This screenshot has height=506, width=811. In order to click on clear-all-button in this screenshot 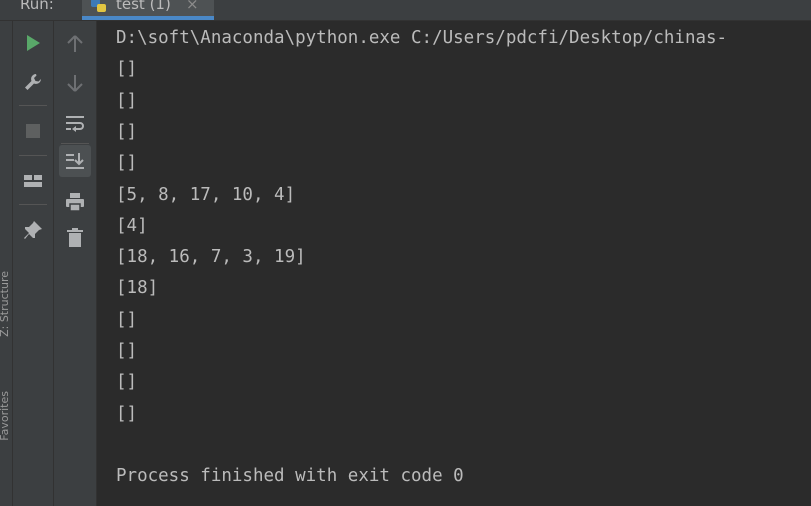, I will do `click(75, 238)`.